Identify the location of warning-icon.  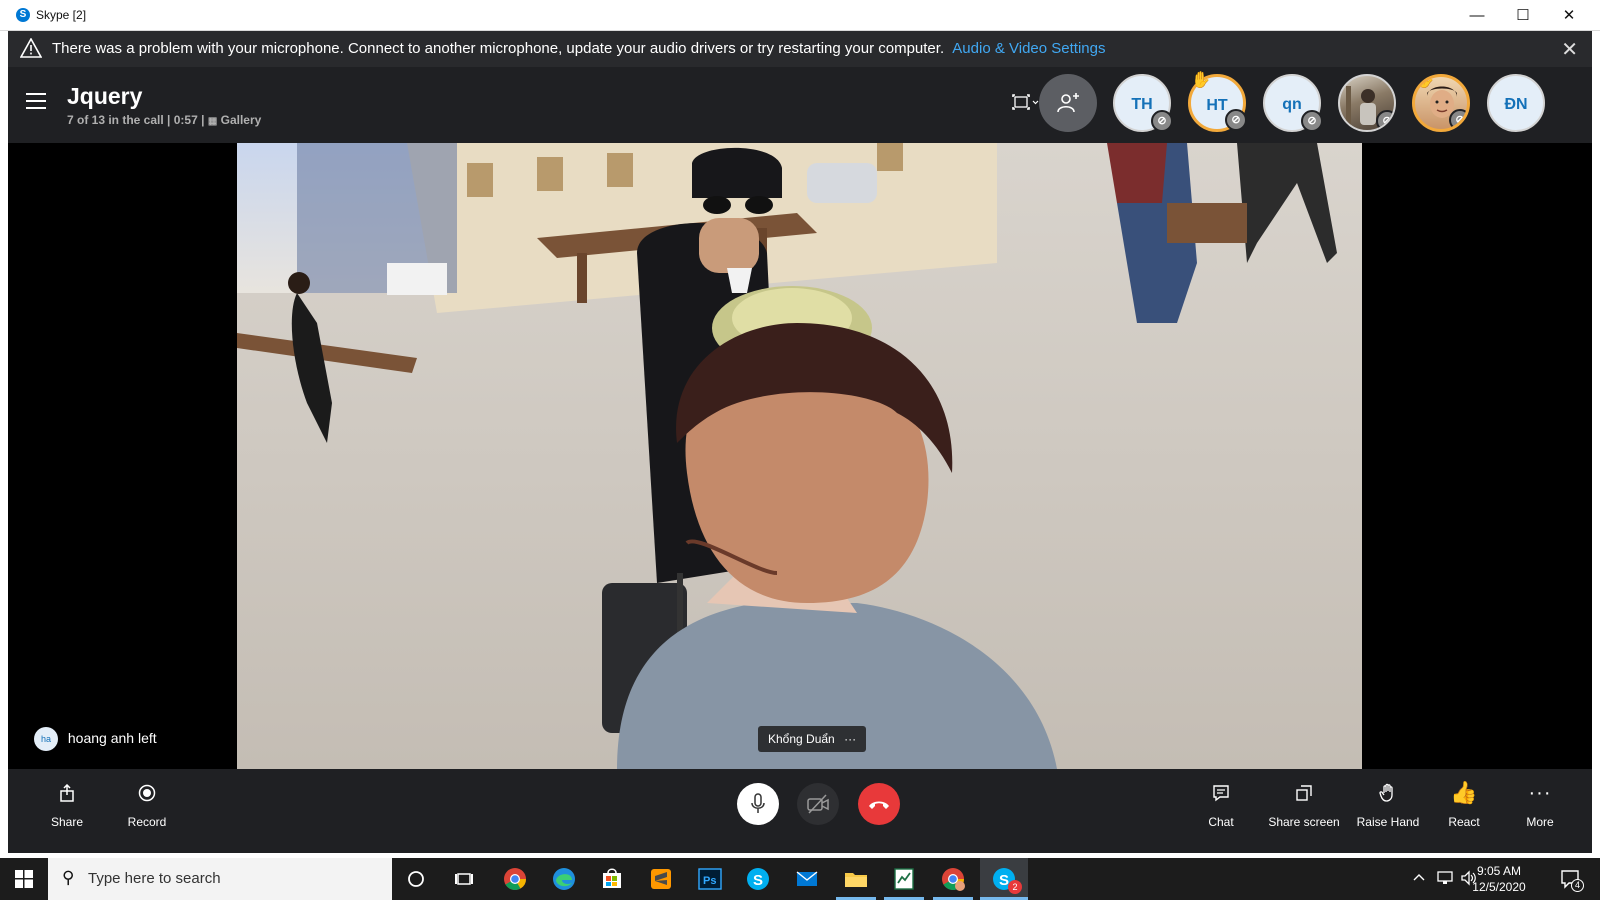
(31, 49).